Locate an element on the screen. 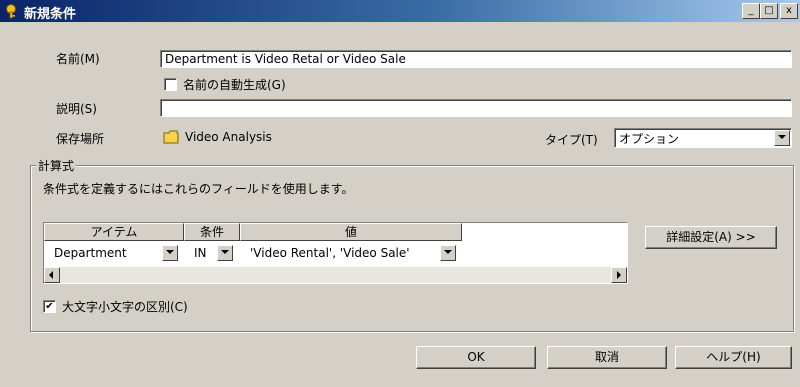  type-dropdown-button is located at coordinates (782, 138).